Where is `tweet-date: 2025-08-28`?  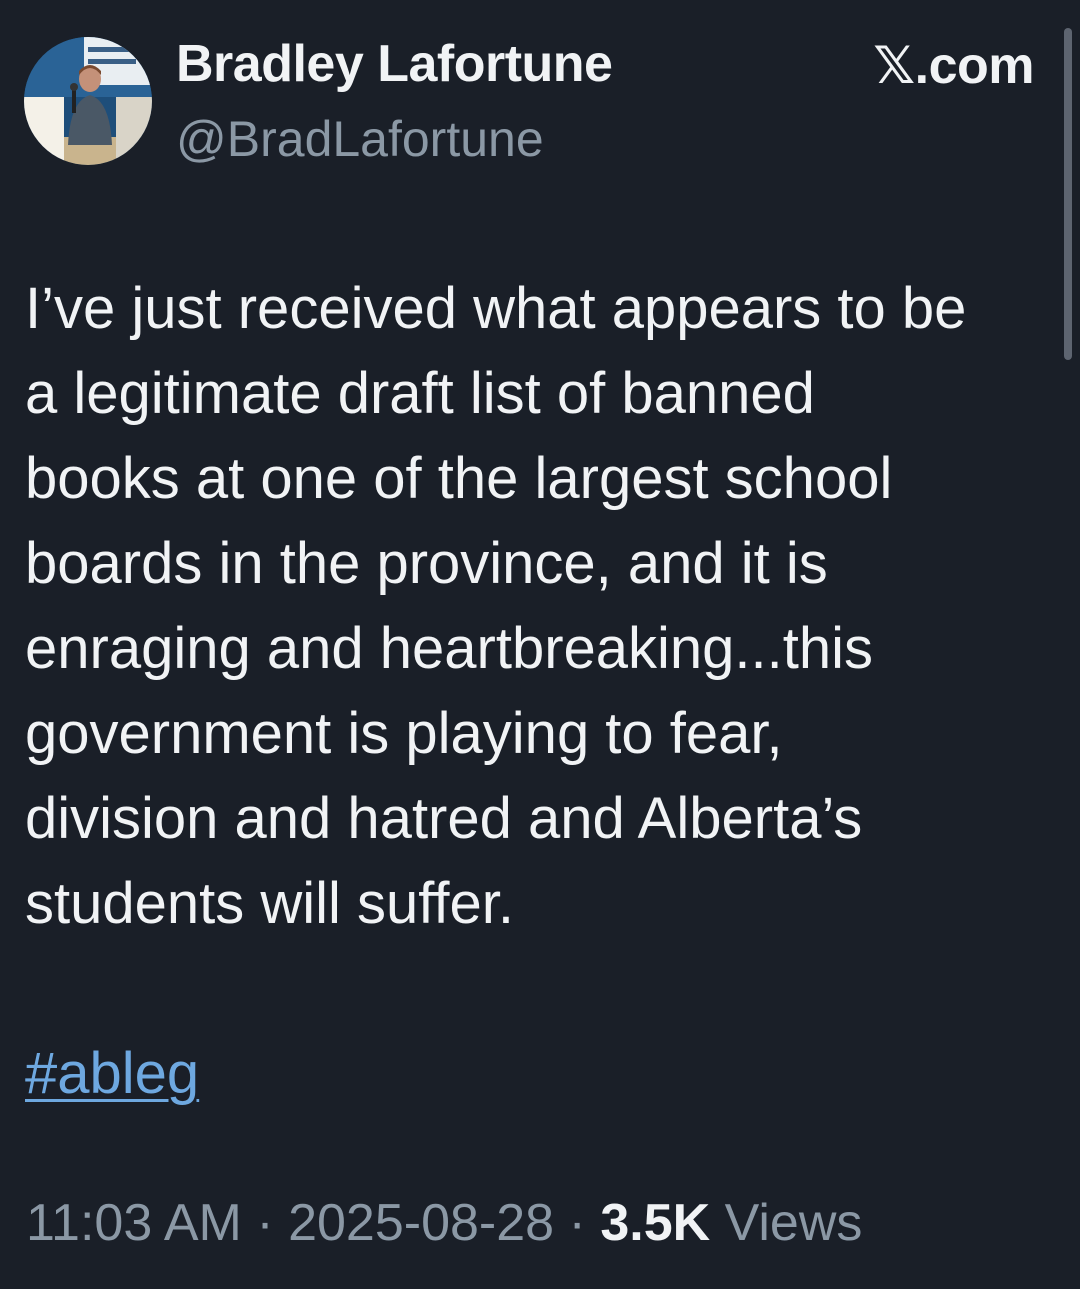 tweet-date: 2025-08-28 is located at coordinates (421, 1223).